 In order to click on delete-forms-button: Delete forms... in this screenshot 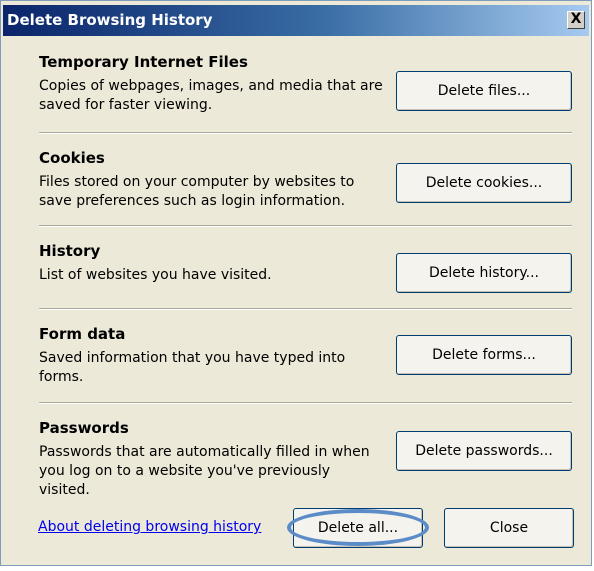, I will do `click(484, 355)`.